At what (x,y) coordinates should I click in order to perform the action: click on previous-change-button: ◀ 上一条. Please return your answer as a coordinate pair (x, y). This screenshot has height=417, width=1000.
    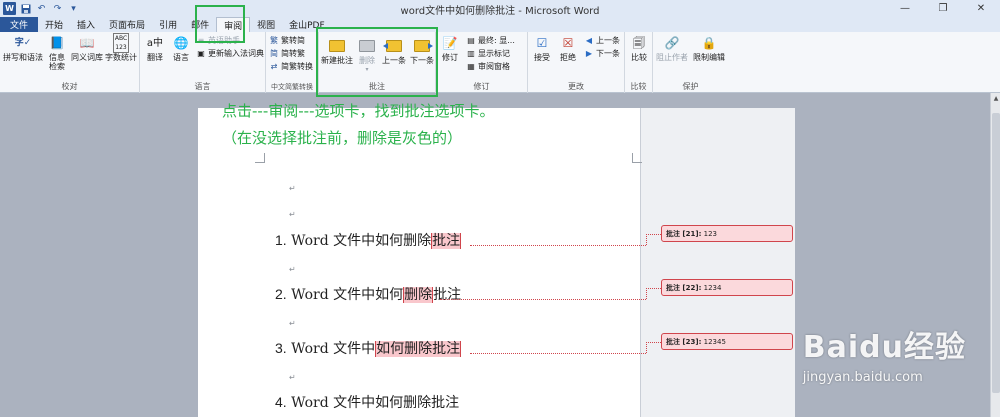
    Looking at the image, I should click on (602, 40).